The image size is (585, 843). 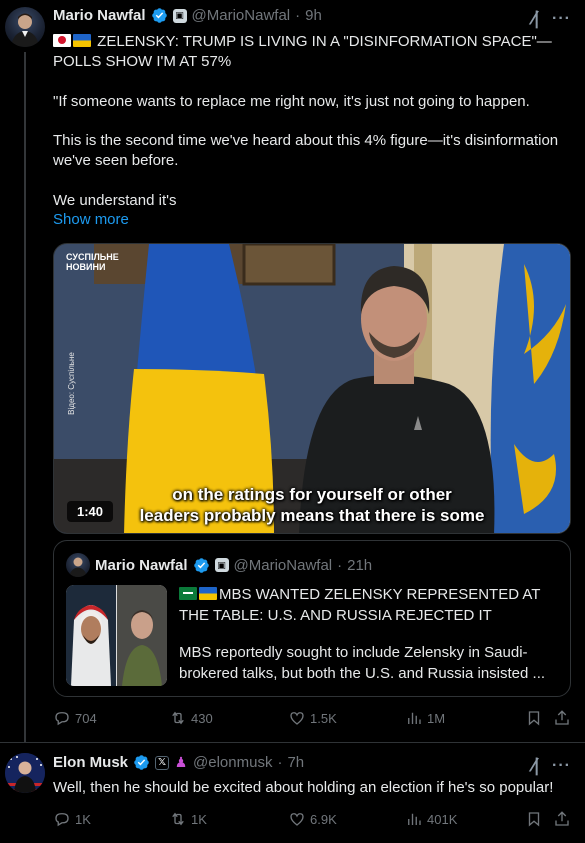 I want to click on tweet-header: Elon Musk 𝕏 ♟ @elonmusk · 7h, so click(x=178, y=762).